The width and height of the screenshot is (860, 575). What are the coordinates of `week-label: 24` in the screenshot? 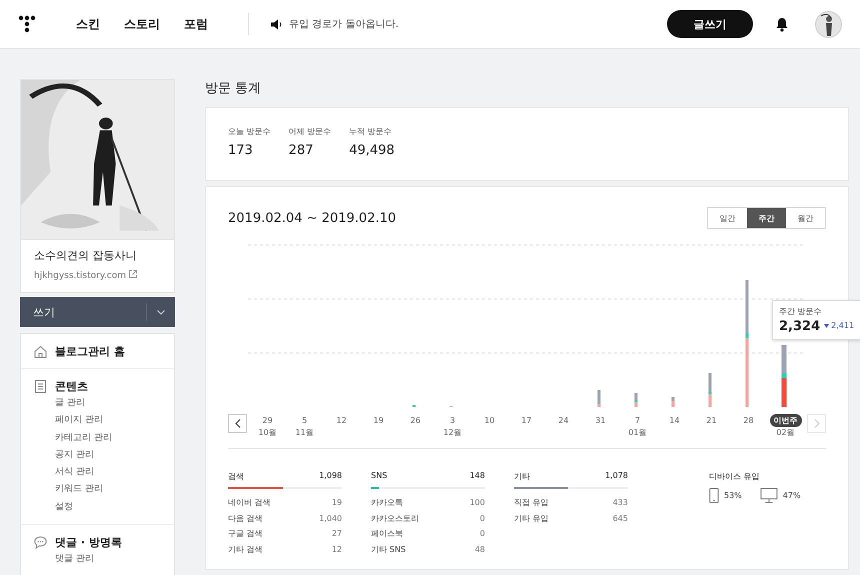 It's located at (563, 421).